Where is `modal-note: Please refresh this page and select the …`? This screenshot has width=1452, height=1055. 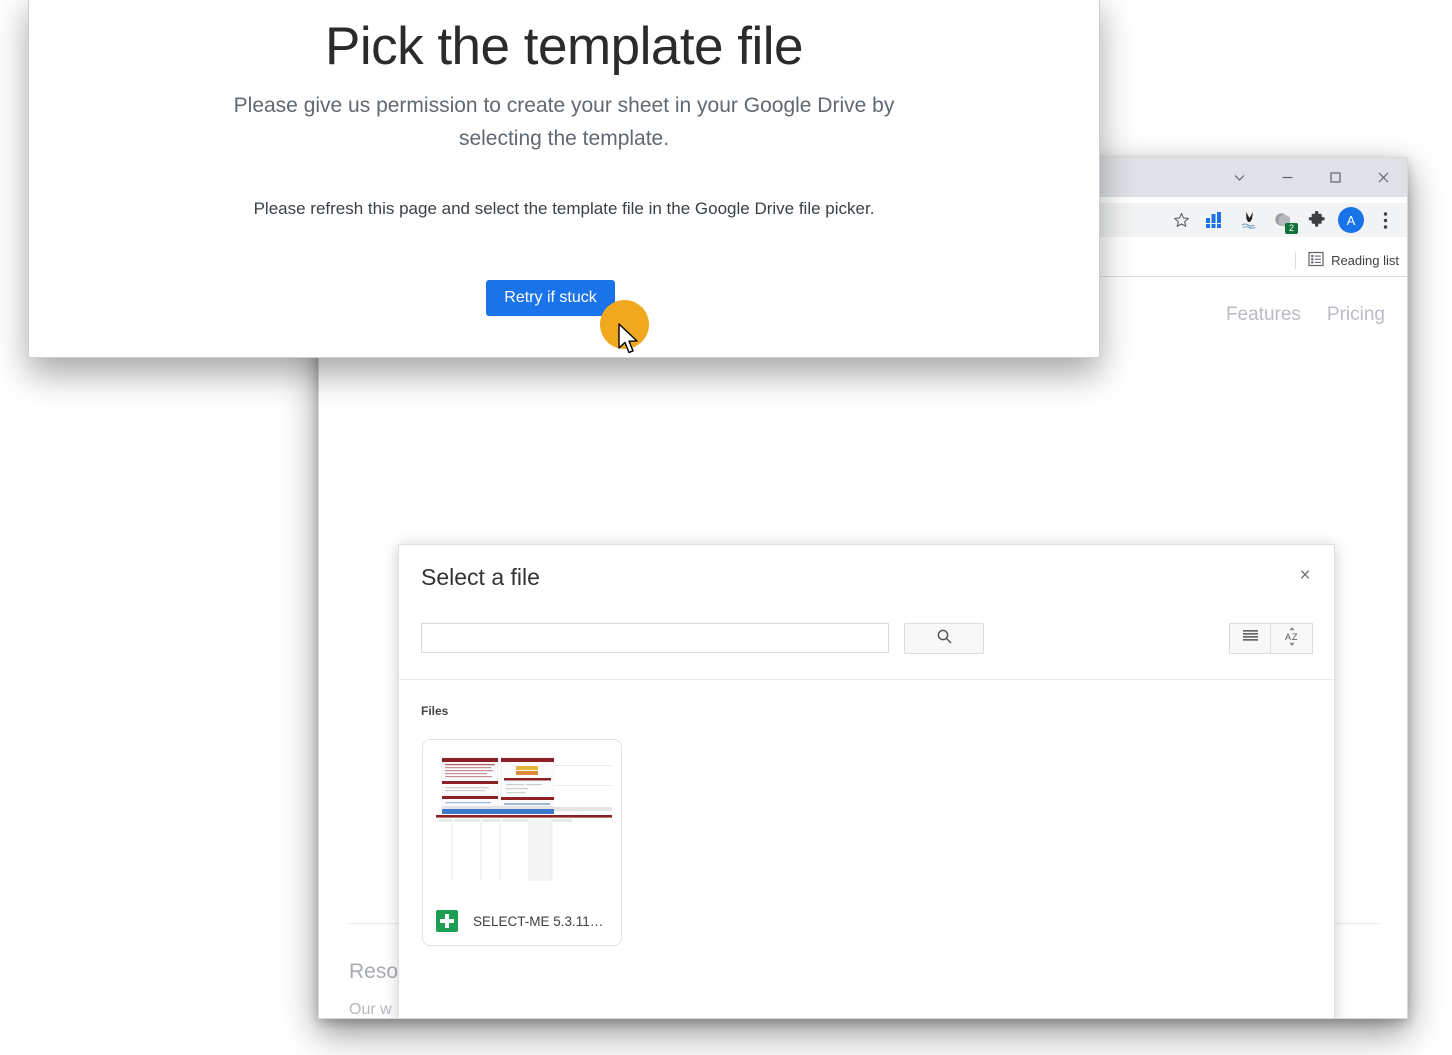 modal-note: Please refresh this page and select the … is located at coordinates (564, 208).